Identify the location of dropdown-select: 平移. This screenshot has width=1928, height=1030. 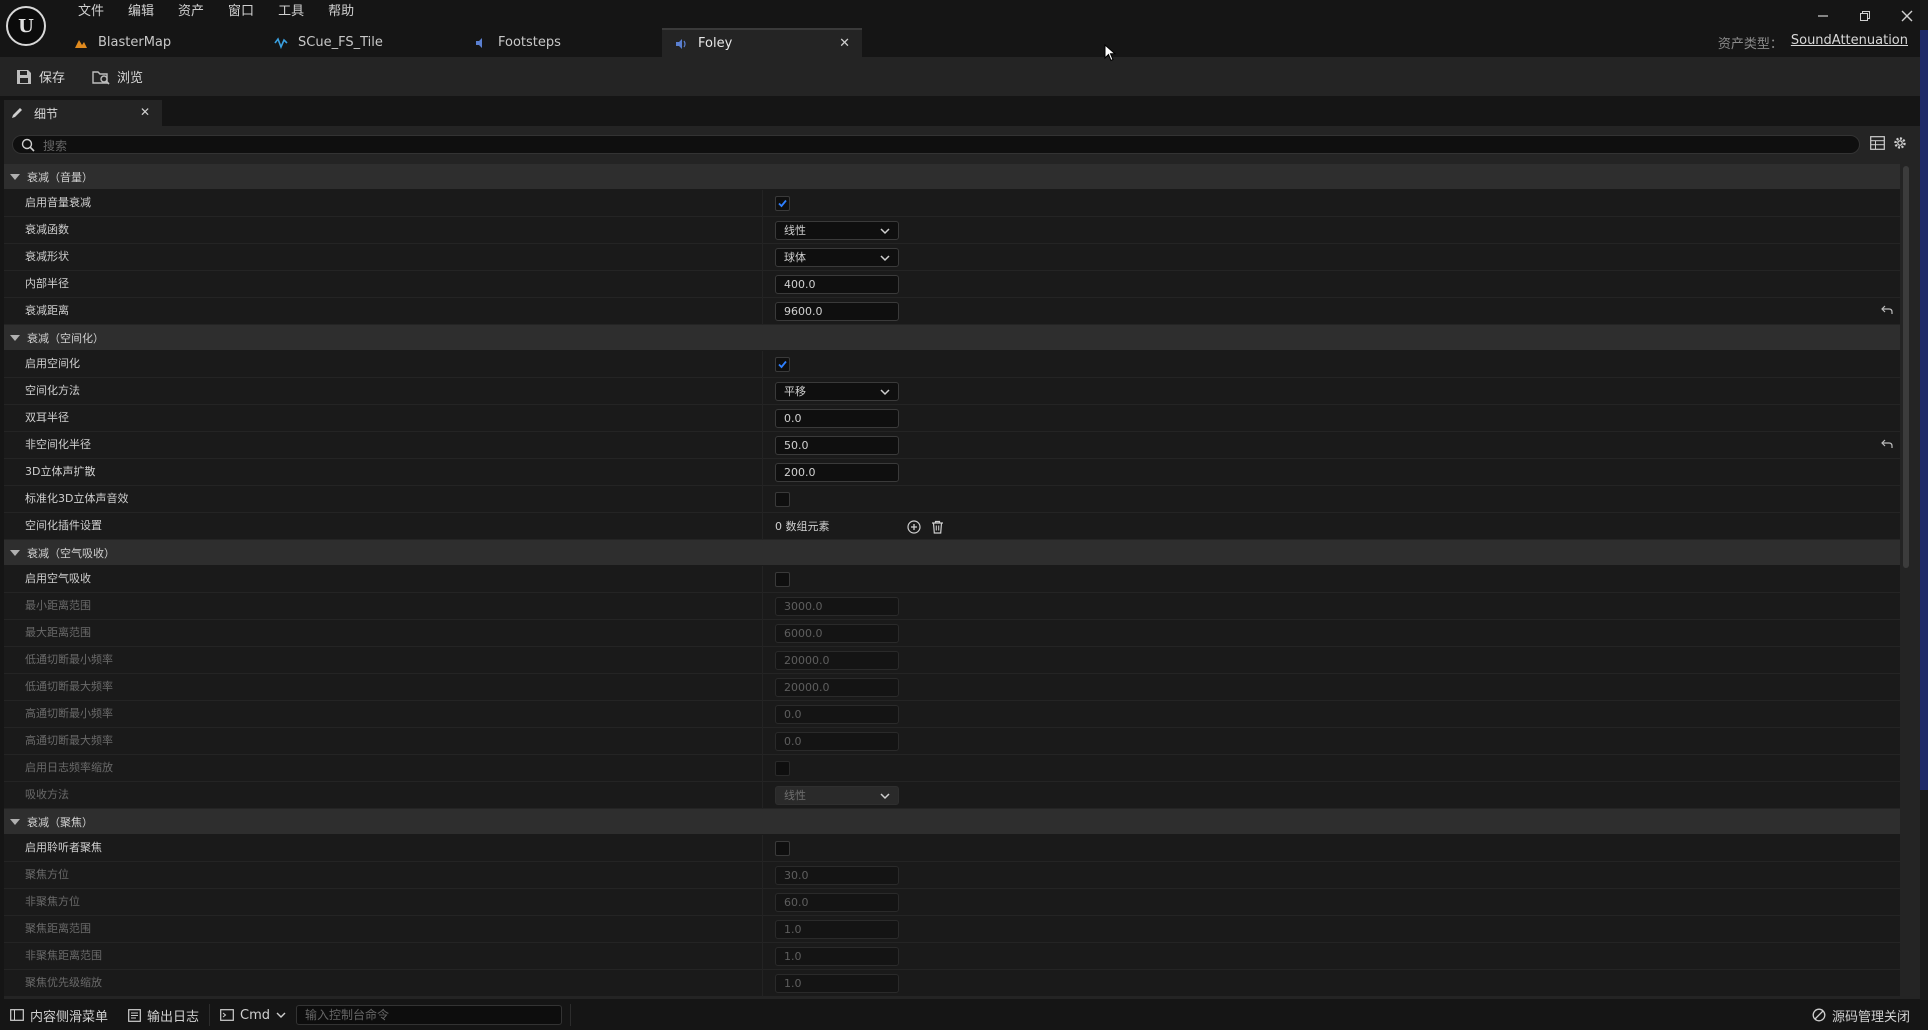
(837, 391).